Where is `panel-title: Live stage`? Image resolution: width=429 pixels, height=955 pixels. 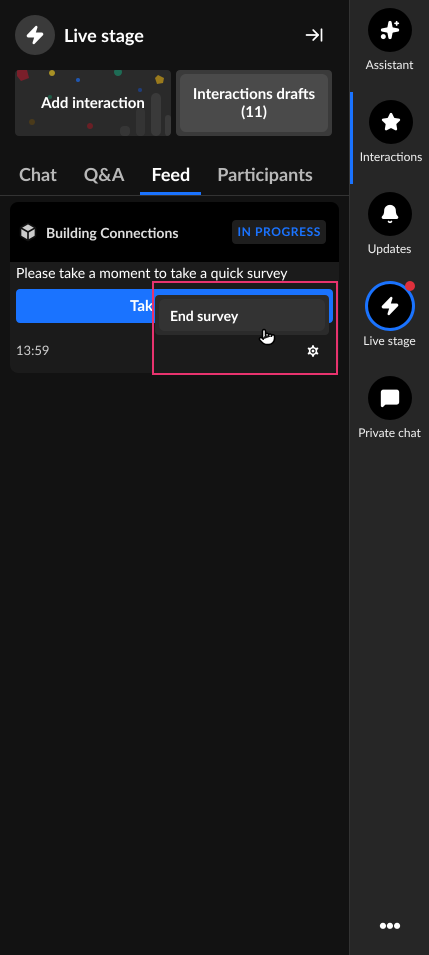 panel-title: Live stage is located at coordinates (104, 35).